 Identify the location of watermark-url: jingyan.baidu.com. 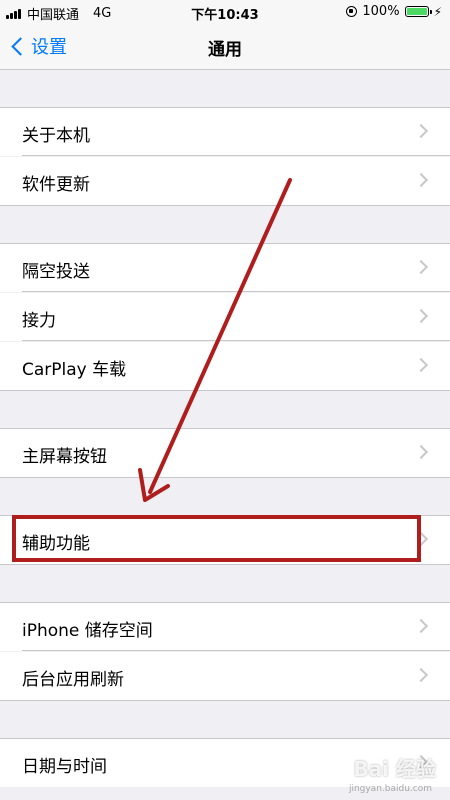
(390, 789).